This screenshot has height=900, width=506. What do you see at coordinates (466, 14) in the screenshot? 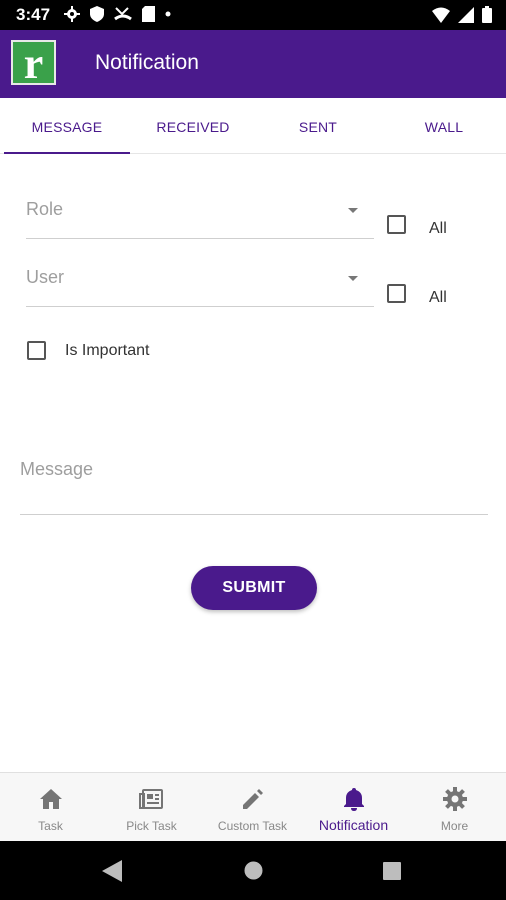
I see `signal-icon` at bounding box center [466, 14].